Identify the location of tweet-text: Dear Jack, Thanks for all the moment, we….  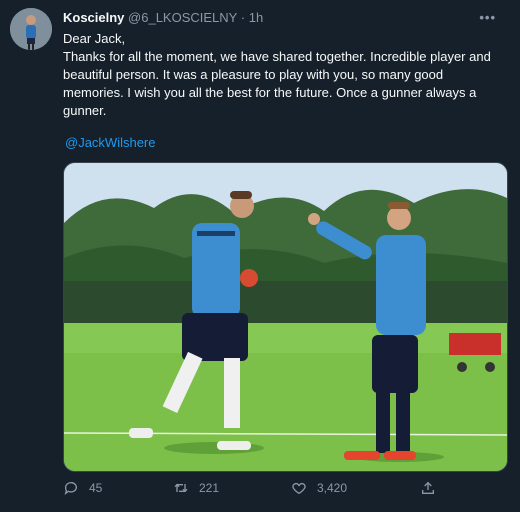
(277, 74).